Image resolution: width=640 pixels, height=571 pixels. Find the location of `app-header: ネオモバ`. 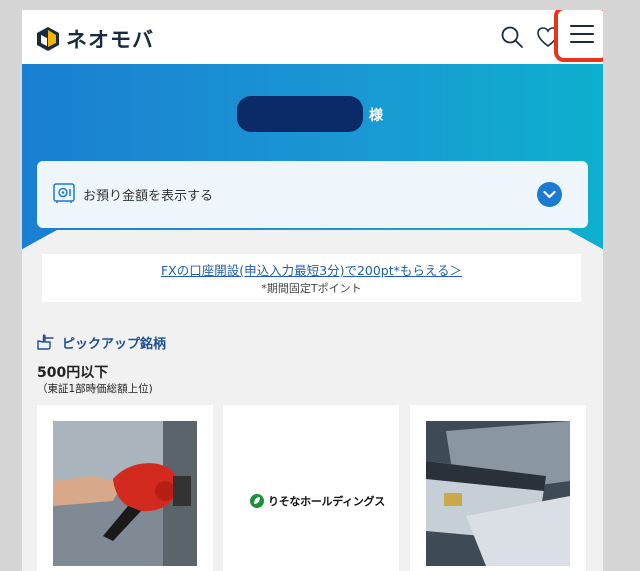

app-header: ネオモバ is located at coordinates (312, 37).